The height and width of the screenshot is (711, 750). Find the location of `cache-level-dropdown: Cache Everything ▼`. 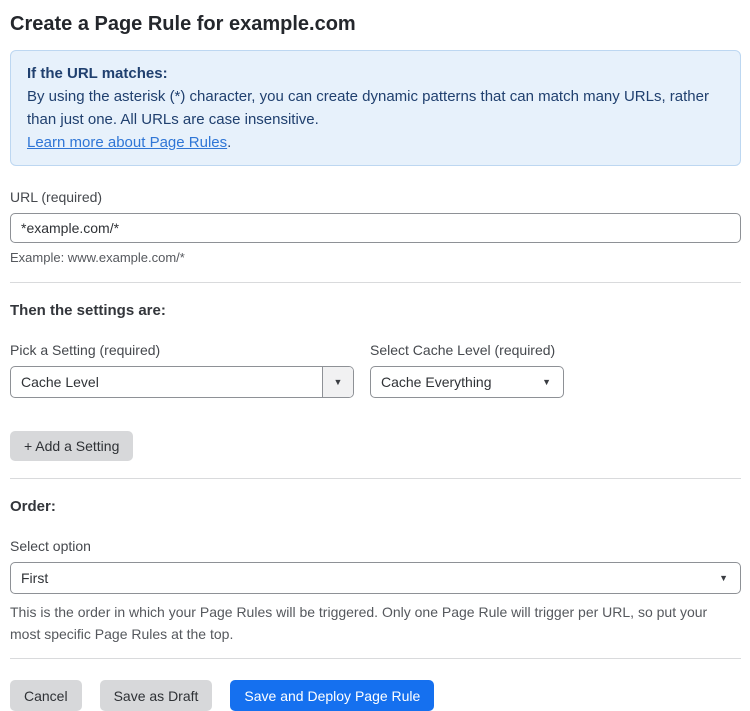

cache-level-dropdown: Cache Everything ▼ is located at coordinates (467, 382).